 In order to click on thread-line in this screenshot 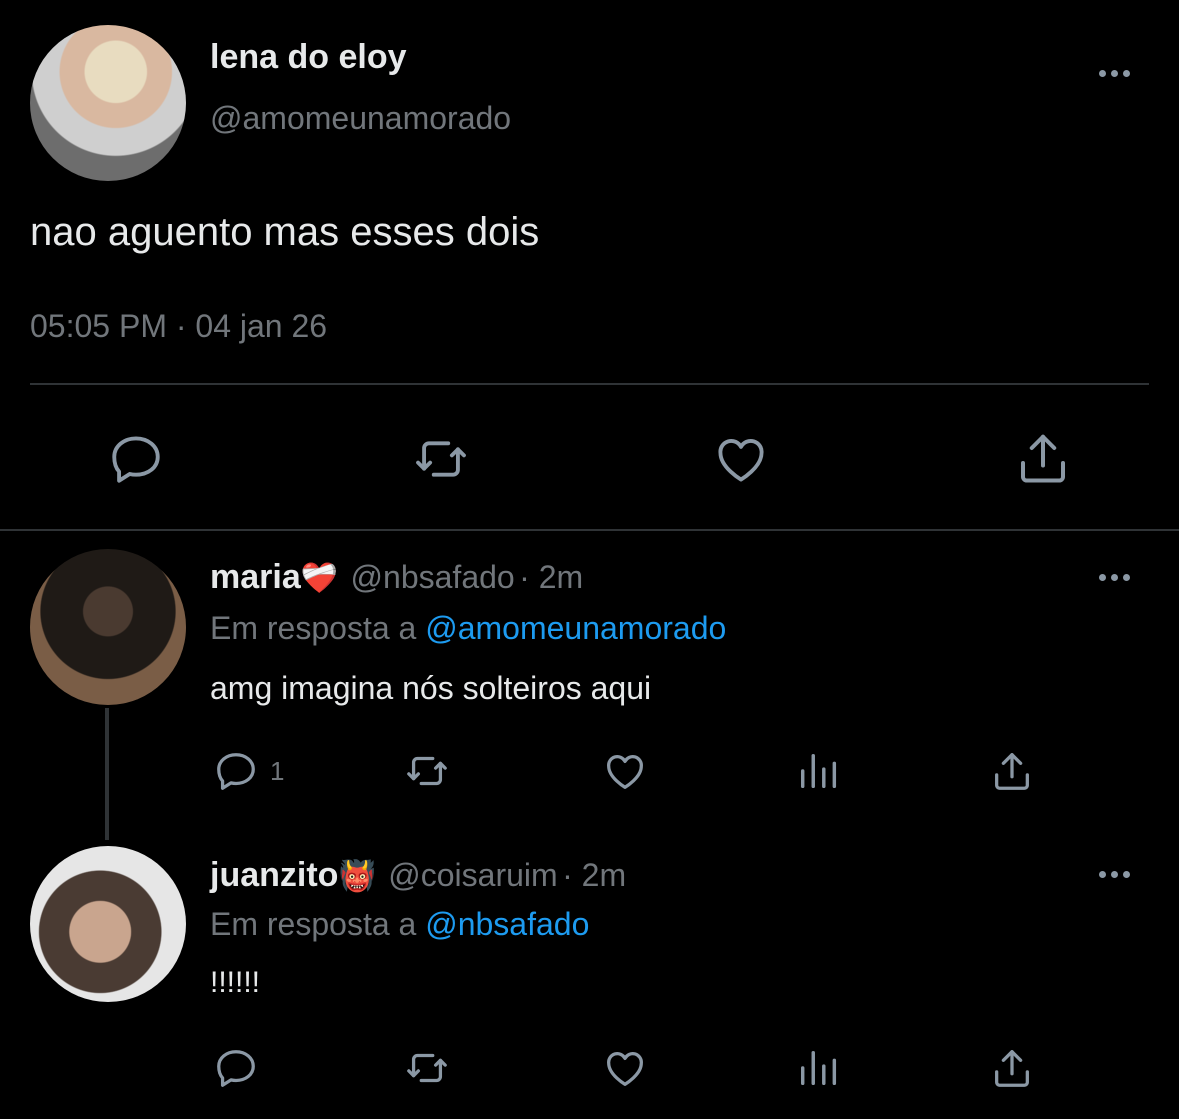, I will do `click(107, 774)`.